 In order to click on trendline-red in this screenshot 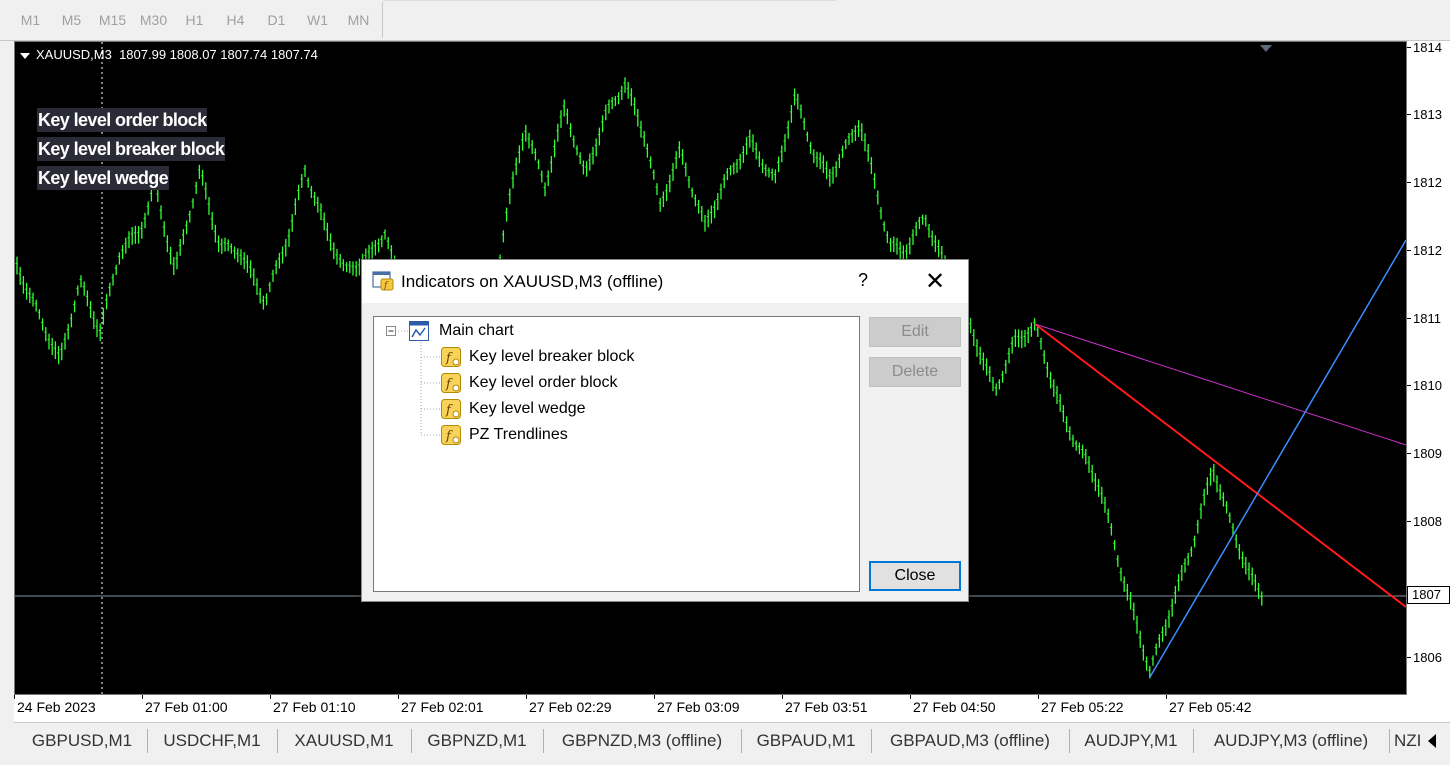, I will do `click(1220, 465)`.